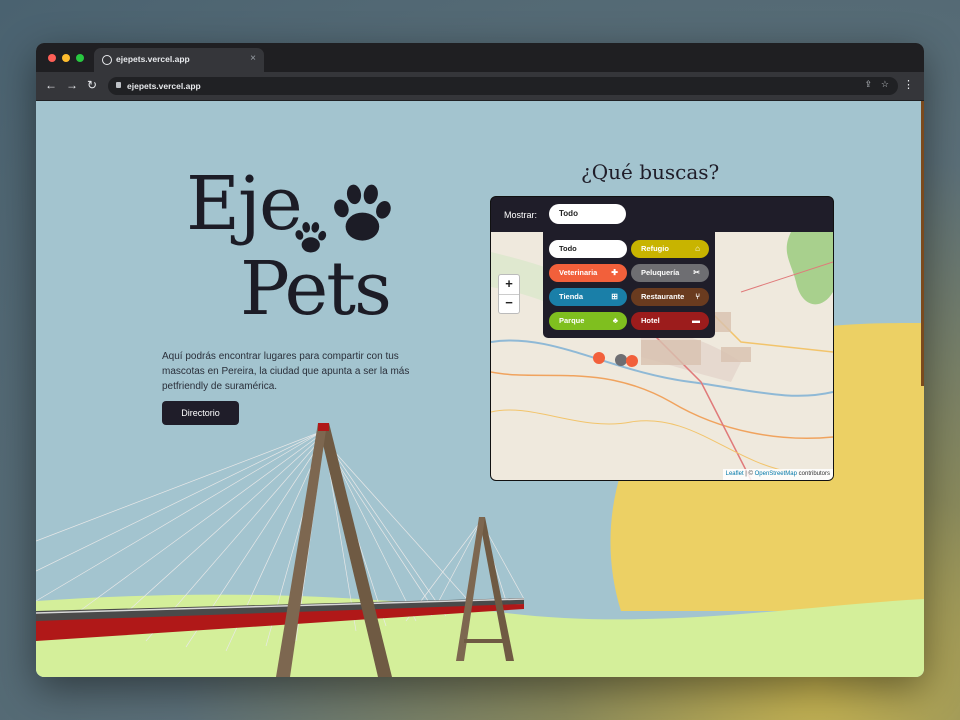 This screenshot has width=960, height=720. What do you see at coordinates (614, 272) in the screenshot?
I see `vet-icon: ✚` at bounding box center [614, 272].